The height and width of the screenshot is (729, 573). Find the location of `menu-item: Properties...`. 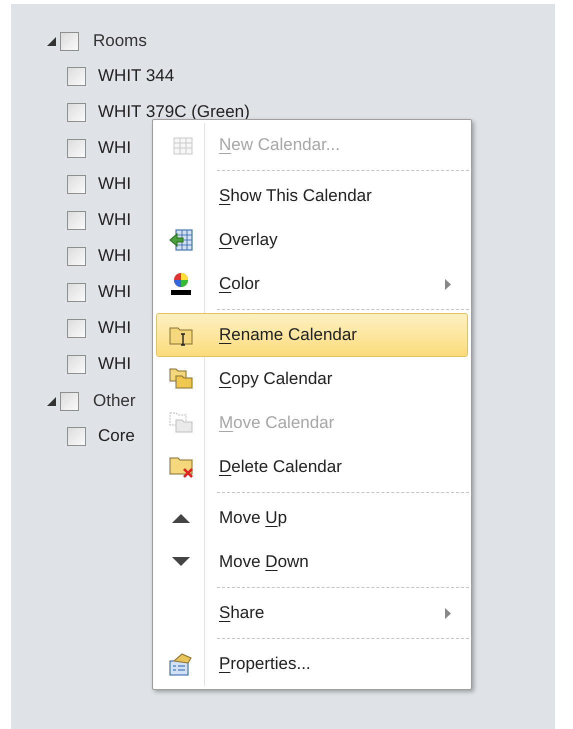

menu-item: Properties... is located at coordinates (312, 664).